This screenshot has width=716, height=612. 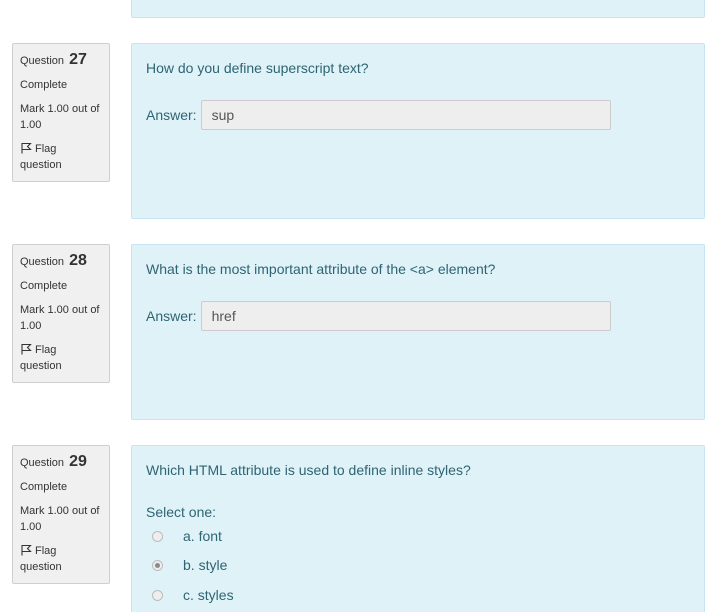 What do you see at coordinates (202, 536) in the screenshot?
I see `option-label: a. font` at bounding box center [202, 536].